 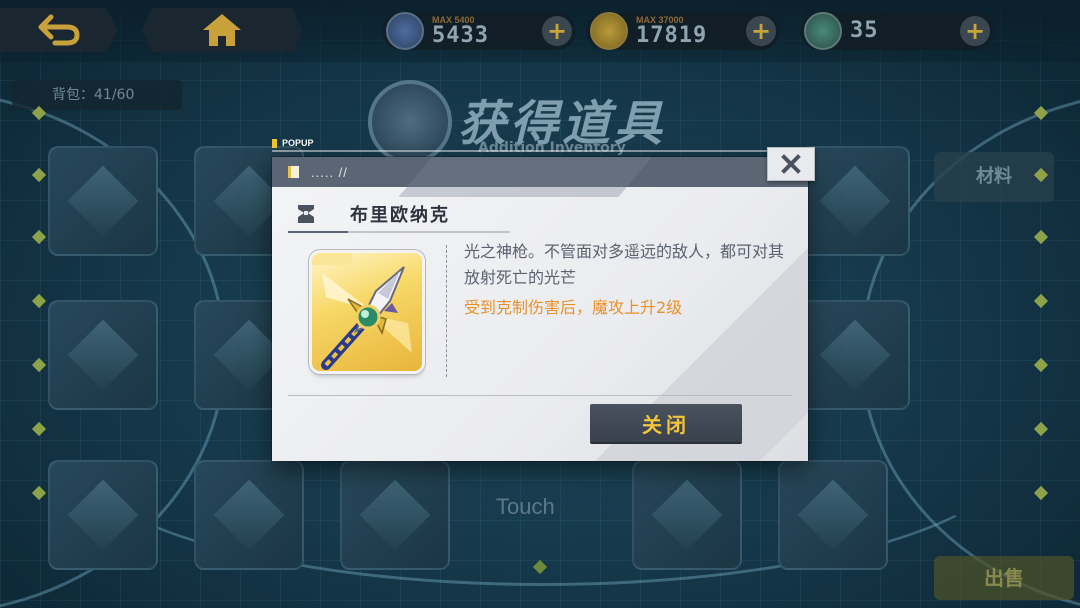 I want to click on back-arrow-icon, so click(x=59, y=30).